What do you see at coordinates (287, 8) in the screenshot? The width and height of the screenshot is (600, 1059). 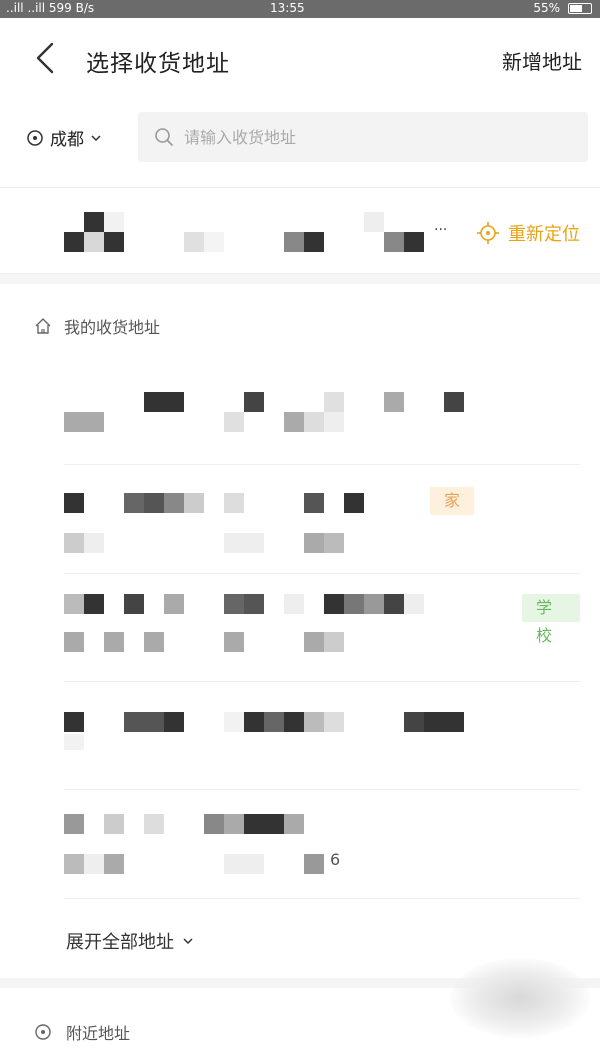 I see `clock: 13:55` at bounding box center [287, 8].